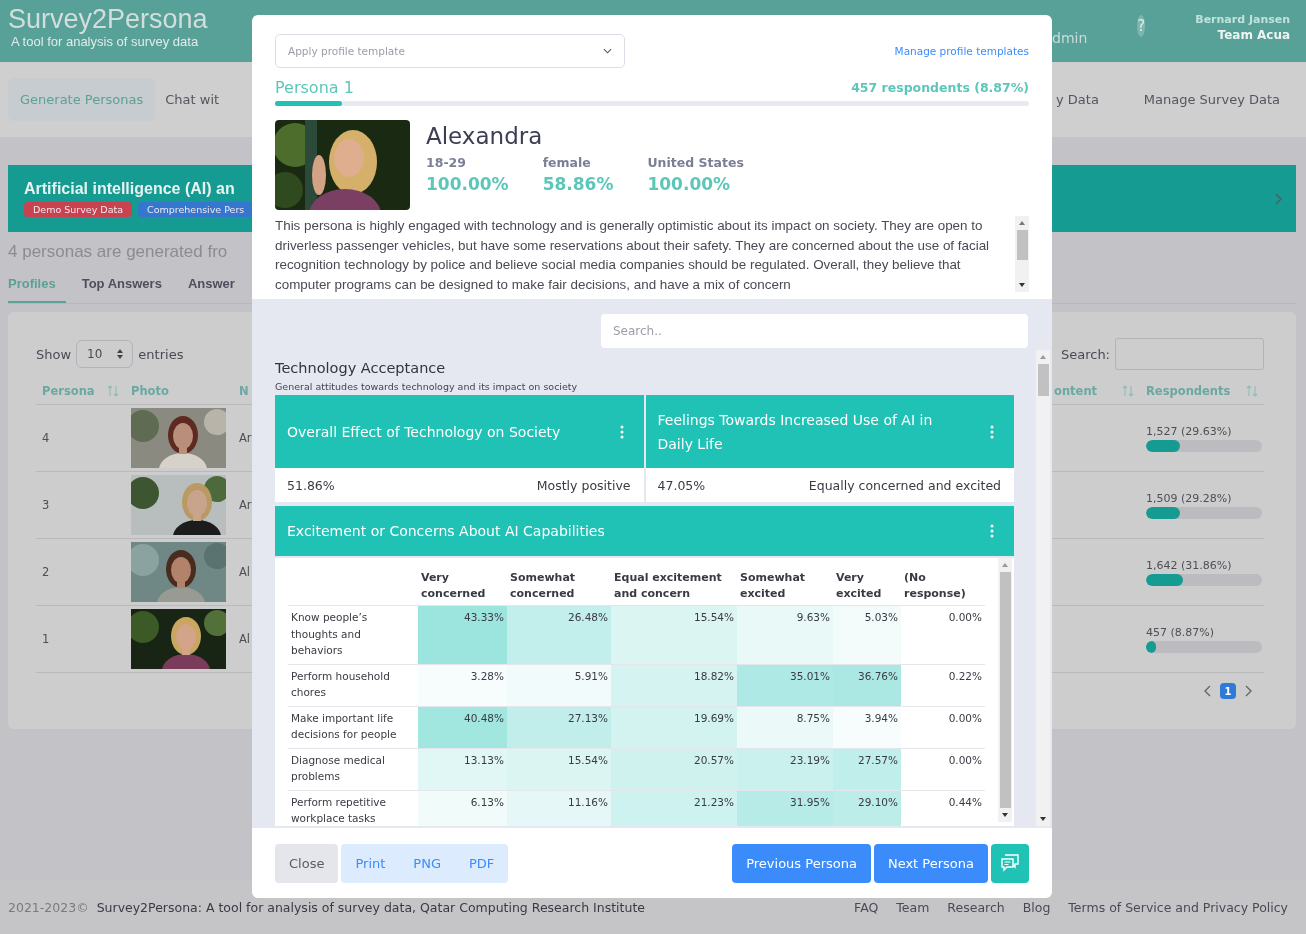  I want to click on persona-description: This persona is highly engaged with technology and is generally optimistic about its impact on society. They are open to driverless passenger vehicles, but have some reservations about their safety. They are concerned about the use of facial recognition technology by police and believe social media companies should be regulated. Overall, they believe that computer programs can be designed to make fair decisions, and have a mix of concern, so click(633, 254).